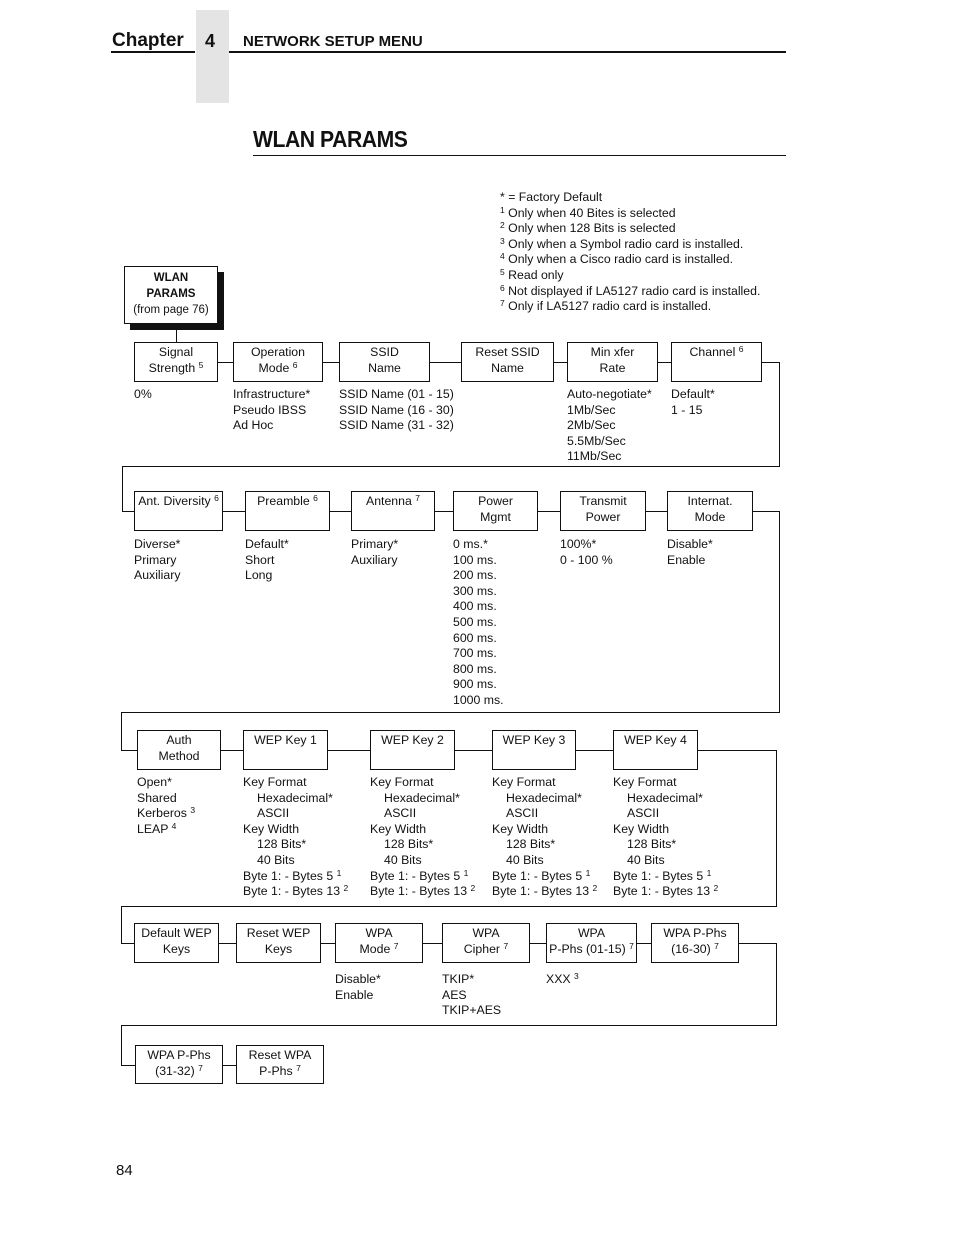  I want to click on node-label-line1: Internat., so click(710, 501).